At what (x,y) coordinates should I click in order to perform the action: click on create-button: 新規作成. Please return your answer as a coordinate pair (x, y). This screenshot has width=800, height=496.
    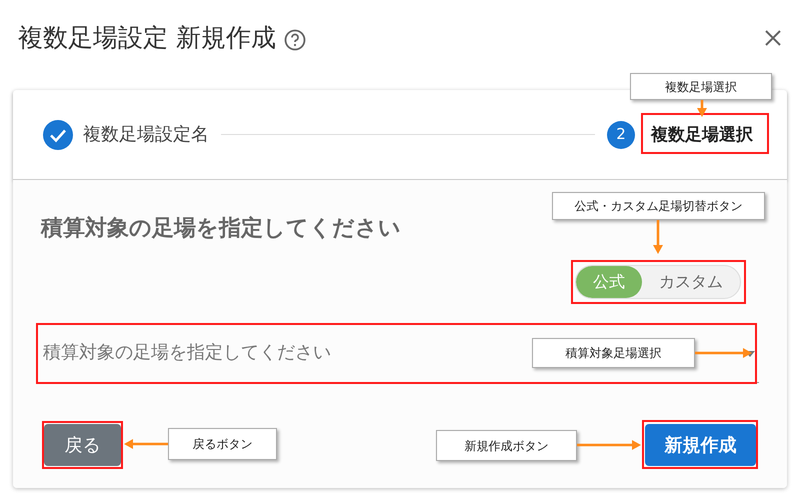
    Looking at the image, I should click on (700, 445).